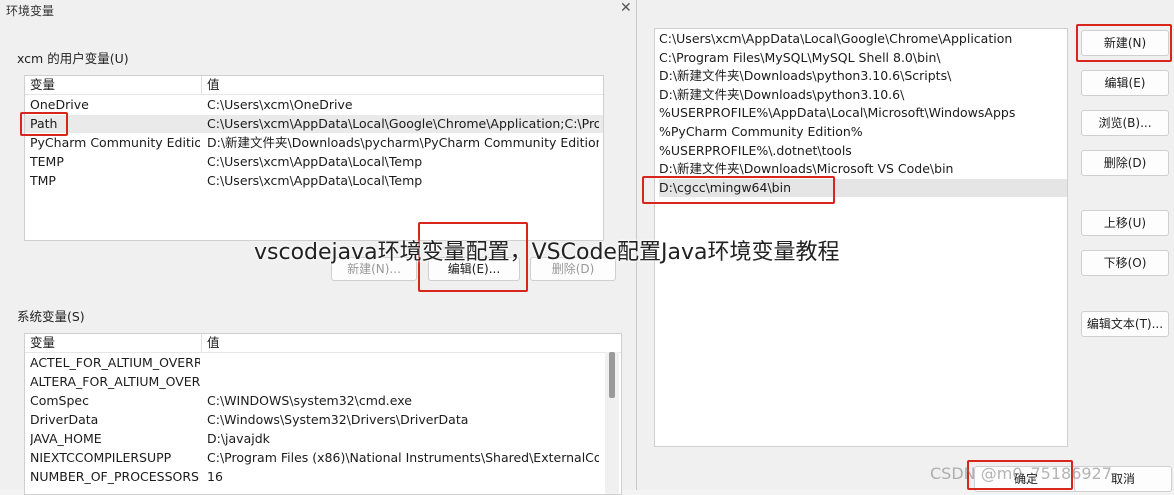  I want to click on variable-name: OneDrive, so click(59, 104).